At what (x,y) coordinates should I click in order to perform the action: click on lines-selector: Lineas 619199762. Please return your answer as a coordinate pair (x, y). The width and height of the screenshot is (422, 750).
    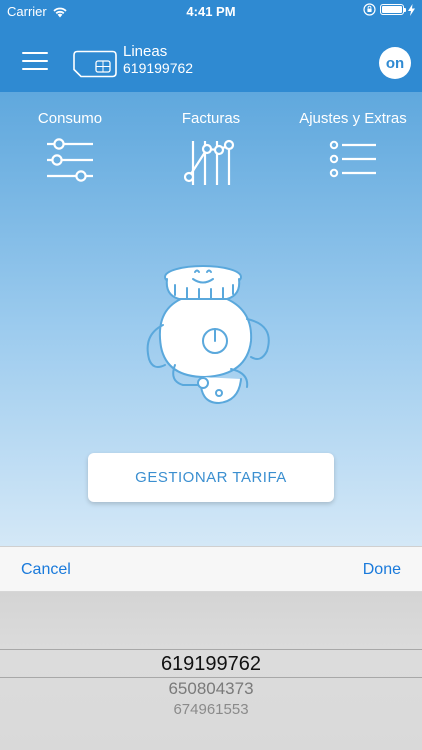
    Looking at the image, I should click on (158, 60).